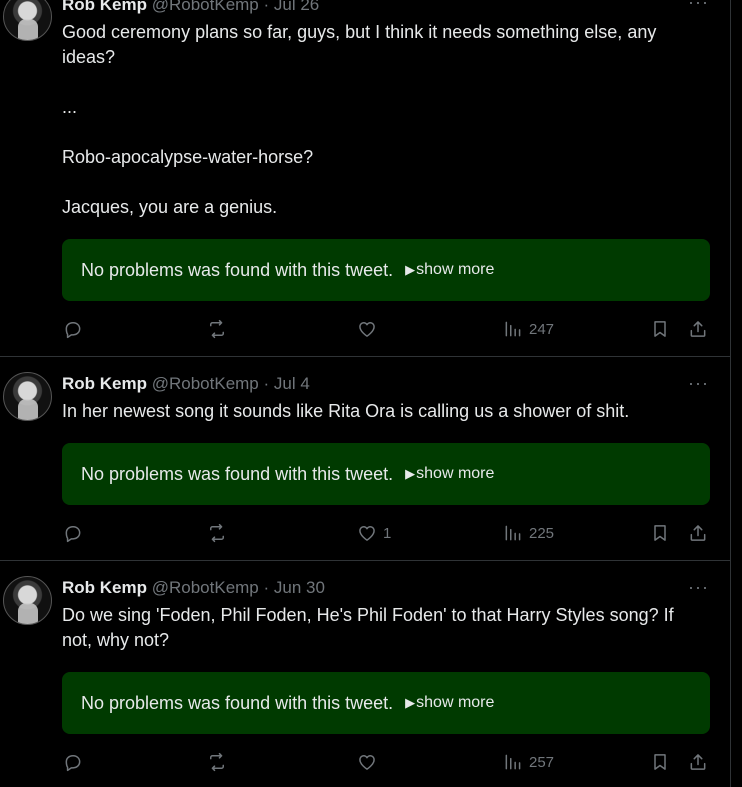  Describe the element at coordinates (231, 383) in the screenshot. I see `handle-date: @RobotKemp · Jul 4` at that location.